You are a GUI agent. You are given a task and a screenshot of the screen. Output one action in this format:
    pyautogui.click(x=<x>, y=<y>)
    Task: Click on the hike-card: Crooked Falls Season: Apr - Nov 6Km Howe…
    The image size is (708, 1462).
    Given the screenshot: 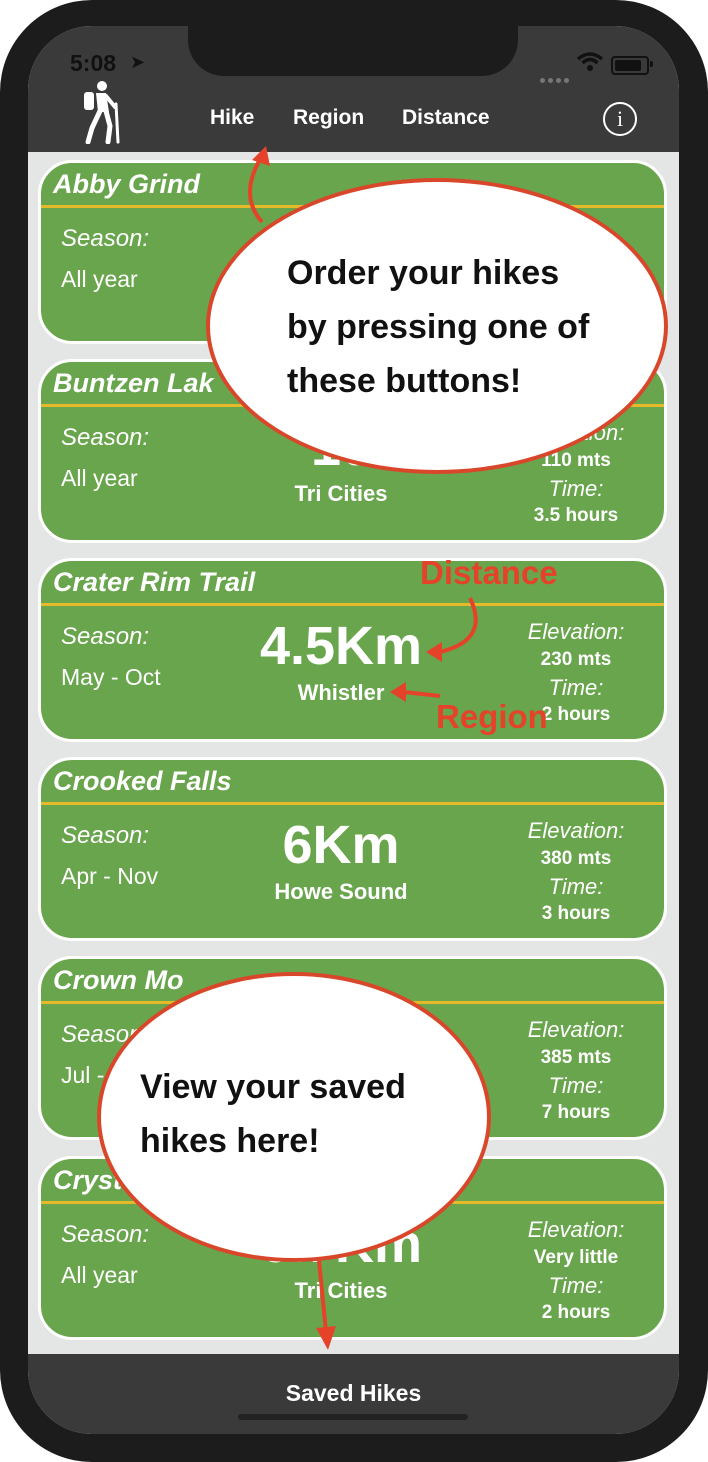 What is the action you would take?
    pyautogui.click(x=352, y=849)
    